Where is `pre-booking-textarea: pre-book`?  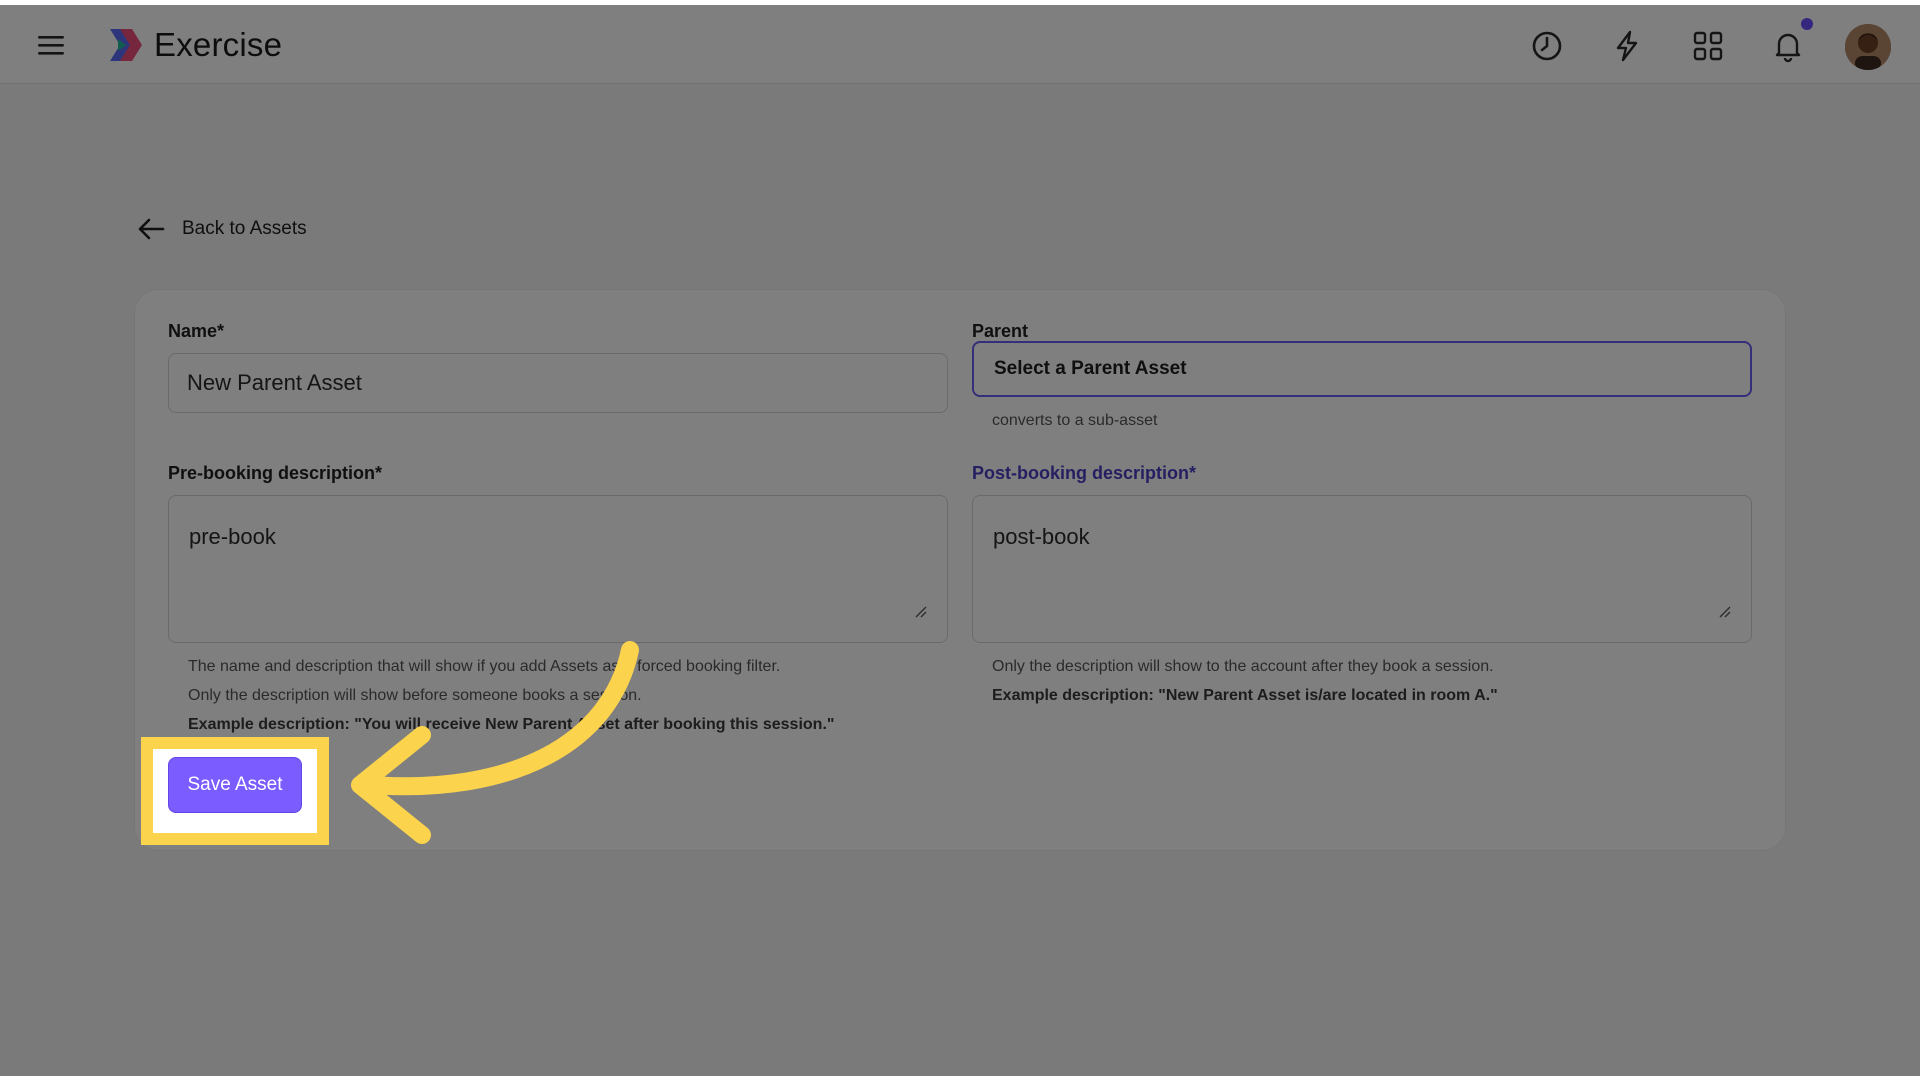 pre-booking-textarea: pre-book is located at coordinates (558, 569).